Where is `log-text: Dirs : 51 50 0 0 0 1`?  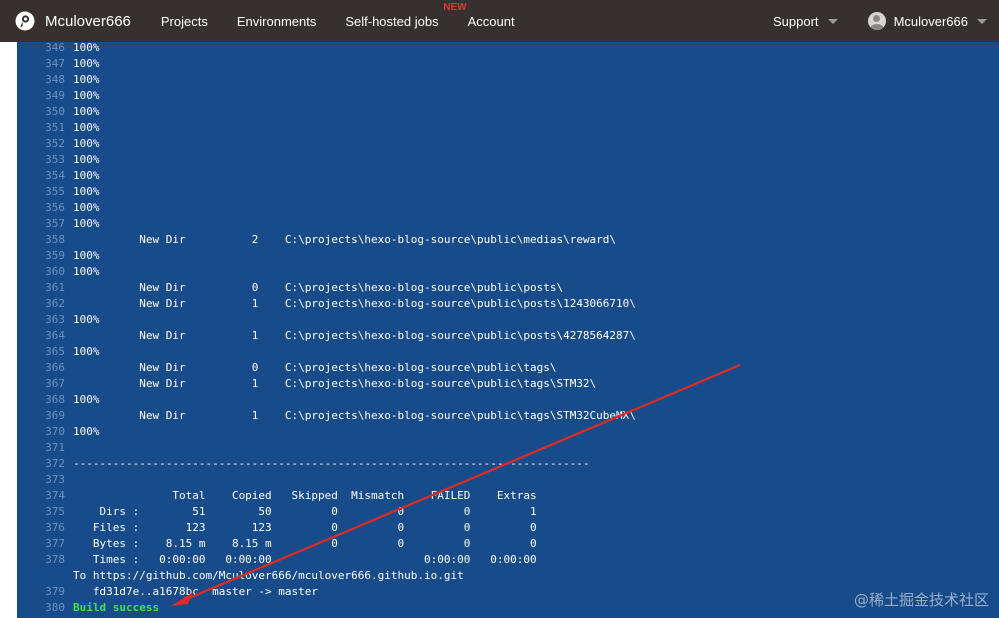
log-text: Dirs : 51 50 0 0 0 1 is located at coordinates (305, 511).